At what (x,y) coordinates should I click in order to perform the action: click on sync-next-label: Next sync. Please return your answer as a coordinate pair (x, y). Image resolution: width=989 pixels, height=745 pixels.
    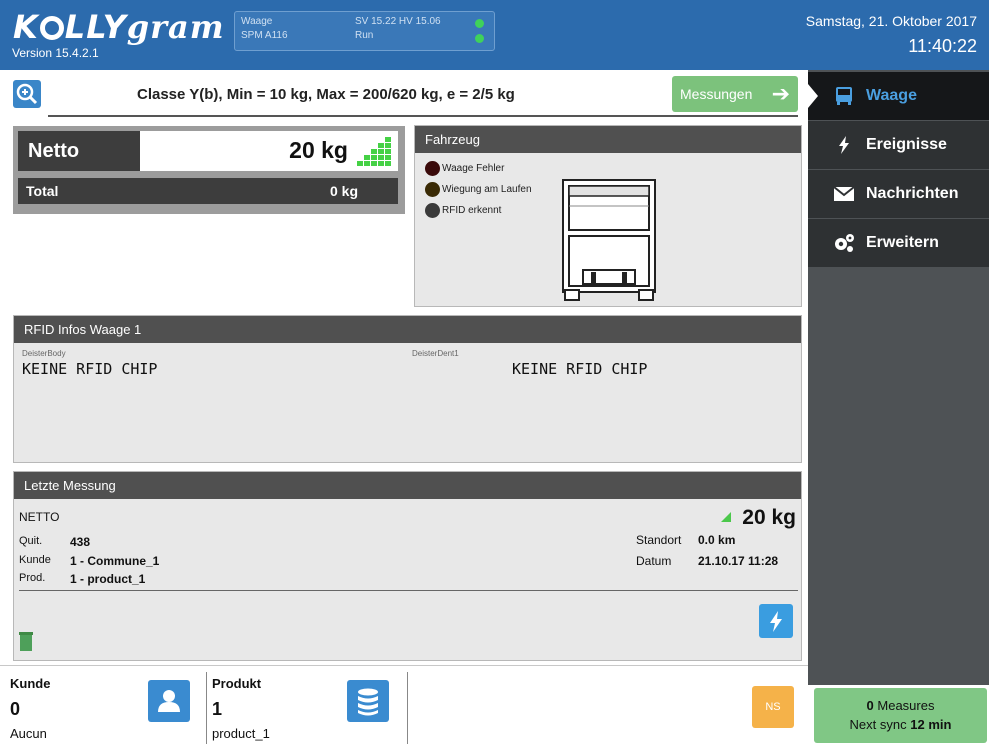
    Looking at the image, I should click on (878, 724).